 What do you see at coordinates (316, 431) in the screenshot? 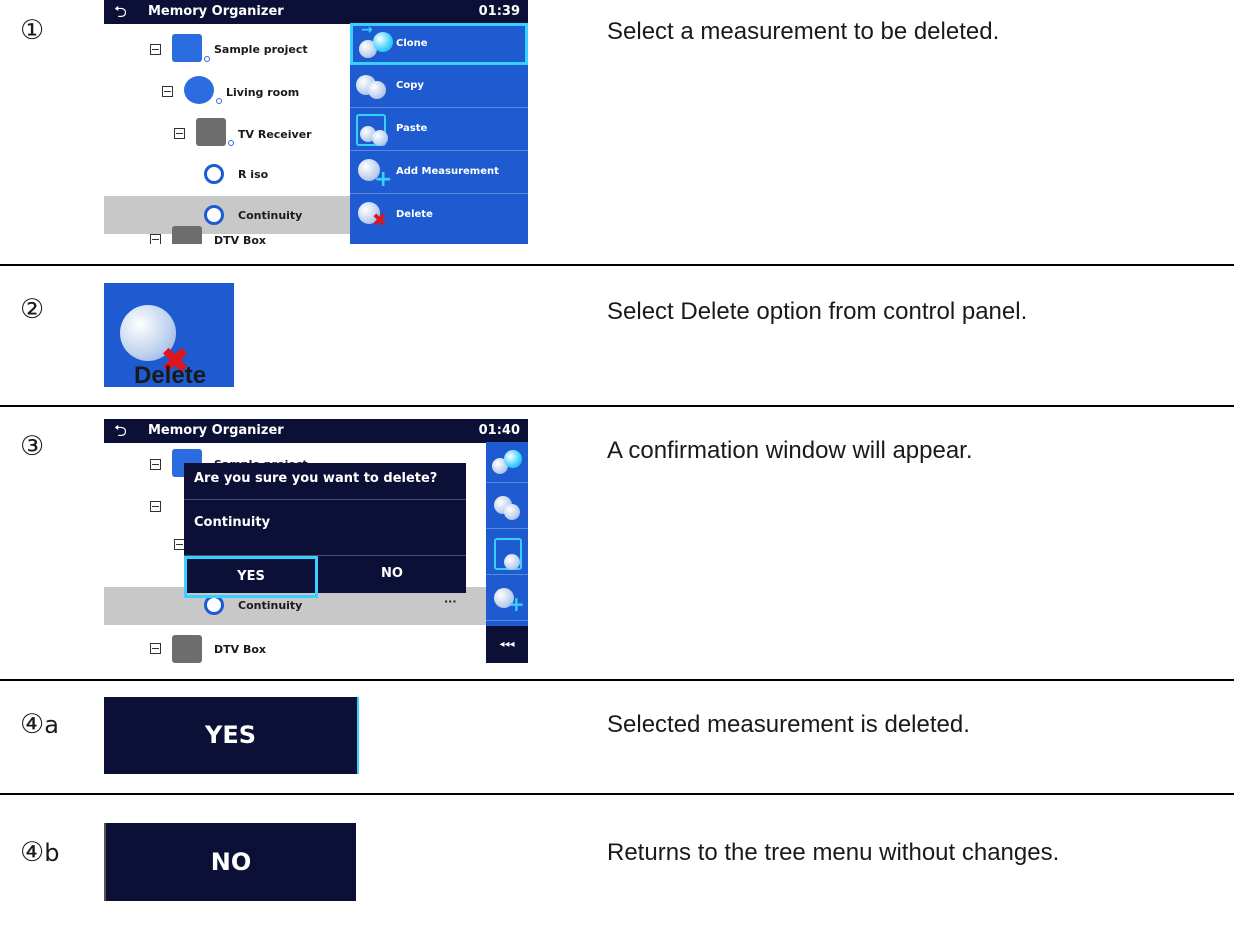
I see `title-bar: ⮌ Memory Organizer 01:40` at bounding box center [316, 431].